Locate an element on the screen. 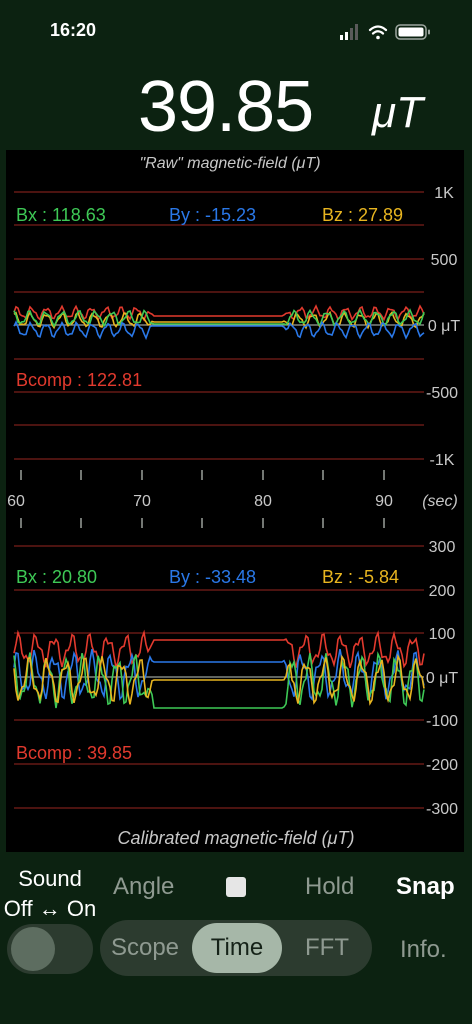 Image resolution: width=472 pixels, height=1024 pixels. cal-y-tick: 200 is located at coordinates (442, 591).